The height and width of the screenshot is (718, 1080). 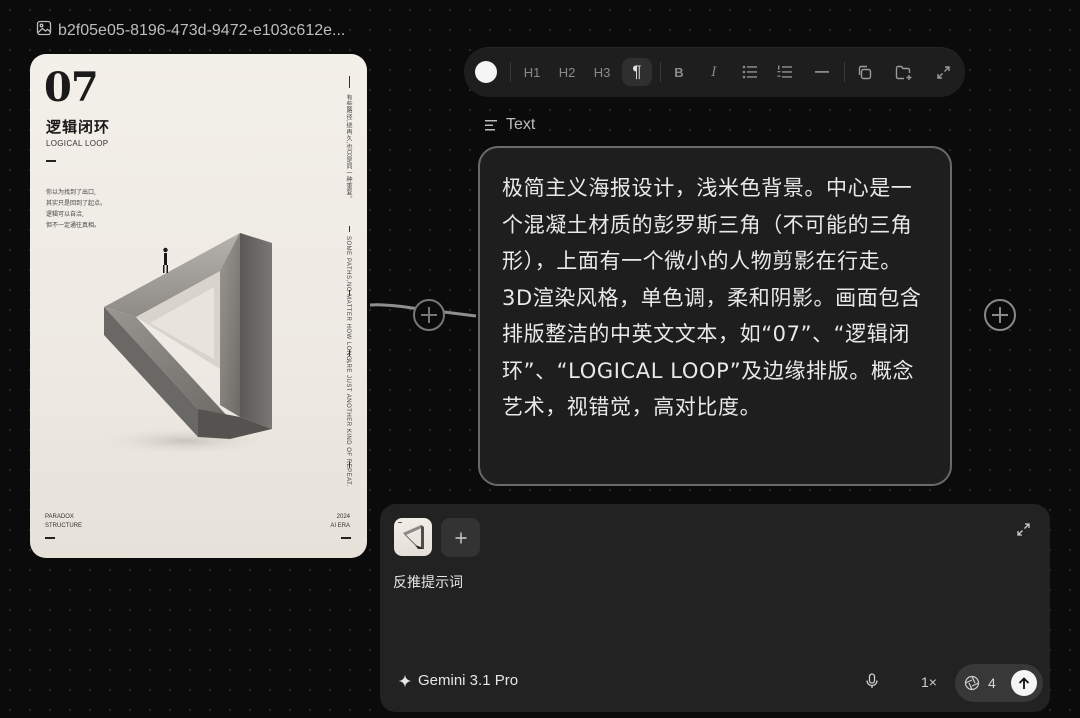 What do you see at coordinates (71, 192) in the screenshot?
I see `poem-line: 你以为找到了出口,` at bounding box center [71, 192].